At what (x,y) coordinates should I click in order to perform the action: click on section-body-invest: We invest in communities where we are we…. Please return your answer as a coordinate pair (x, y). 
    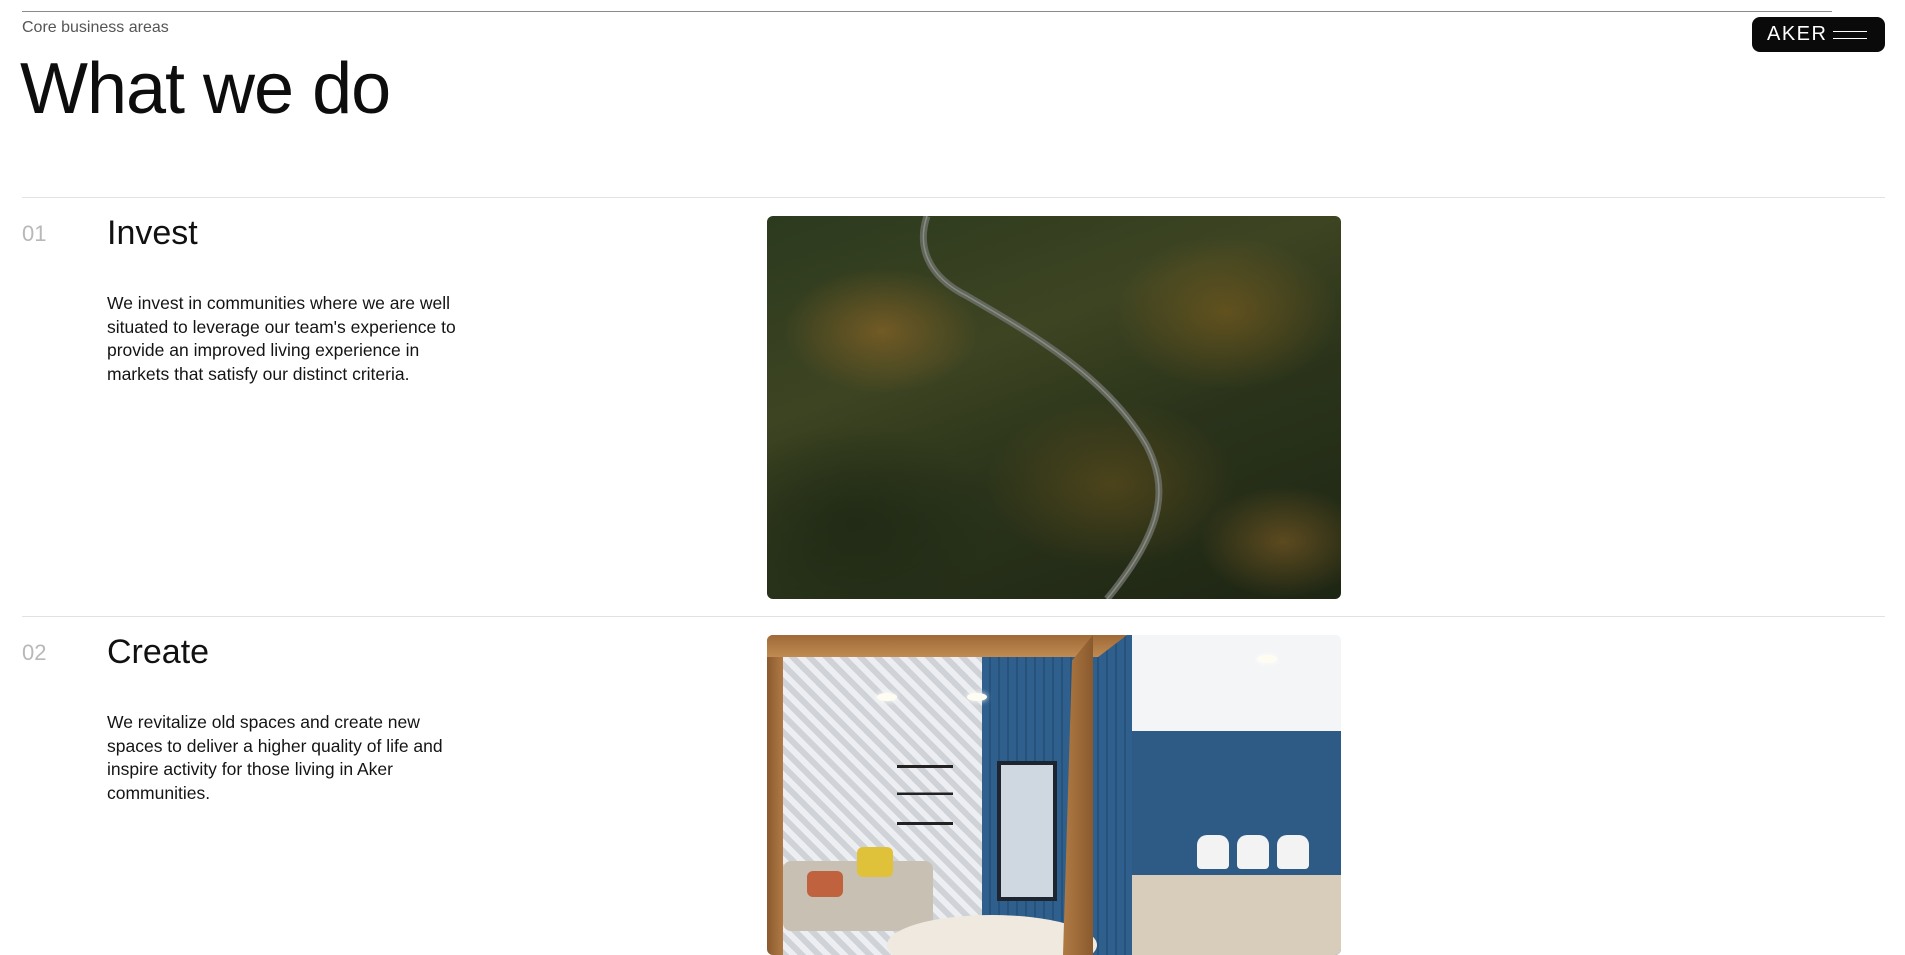
    Looking at the image, I should click on (281, 338).